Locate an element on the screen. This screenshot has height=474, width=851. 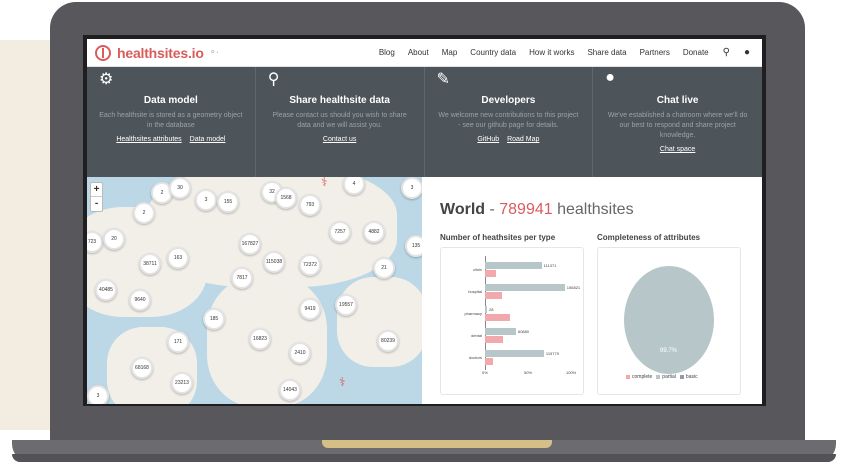
map-cluster: 171 is located at coordinates (178, 342).